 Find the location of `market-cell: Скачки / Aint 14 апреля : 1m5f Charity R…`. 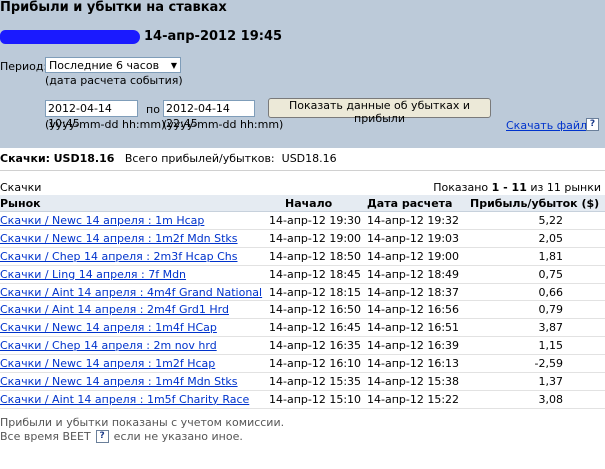

market-cell: Скачки / Aint 14 апреля : 1m5f Charity R… is located at coordinates (132, 399).